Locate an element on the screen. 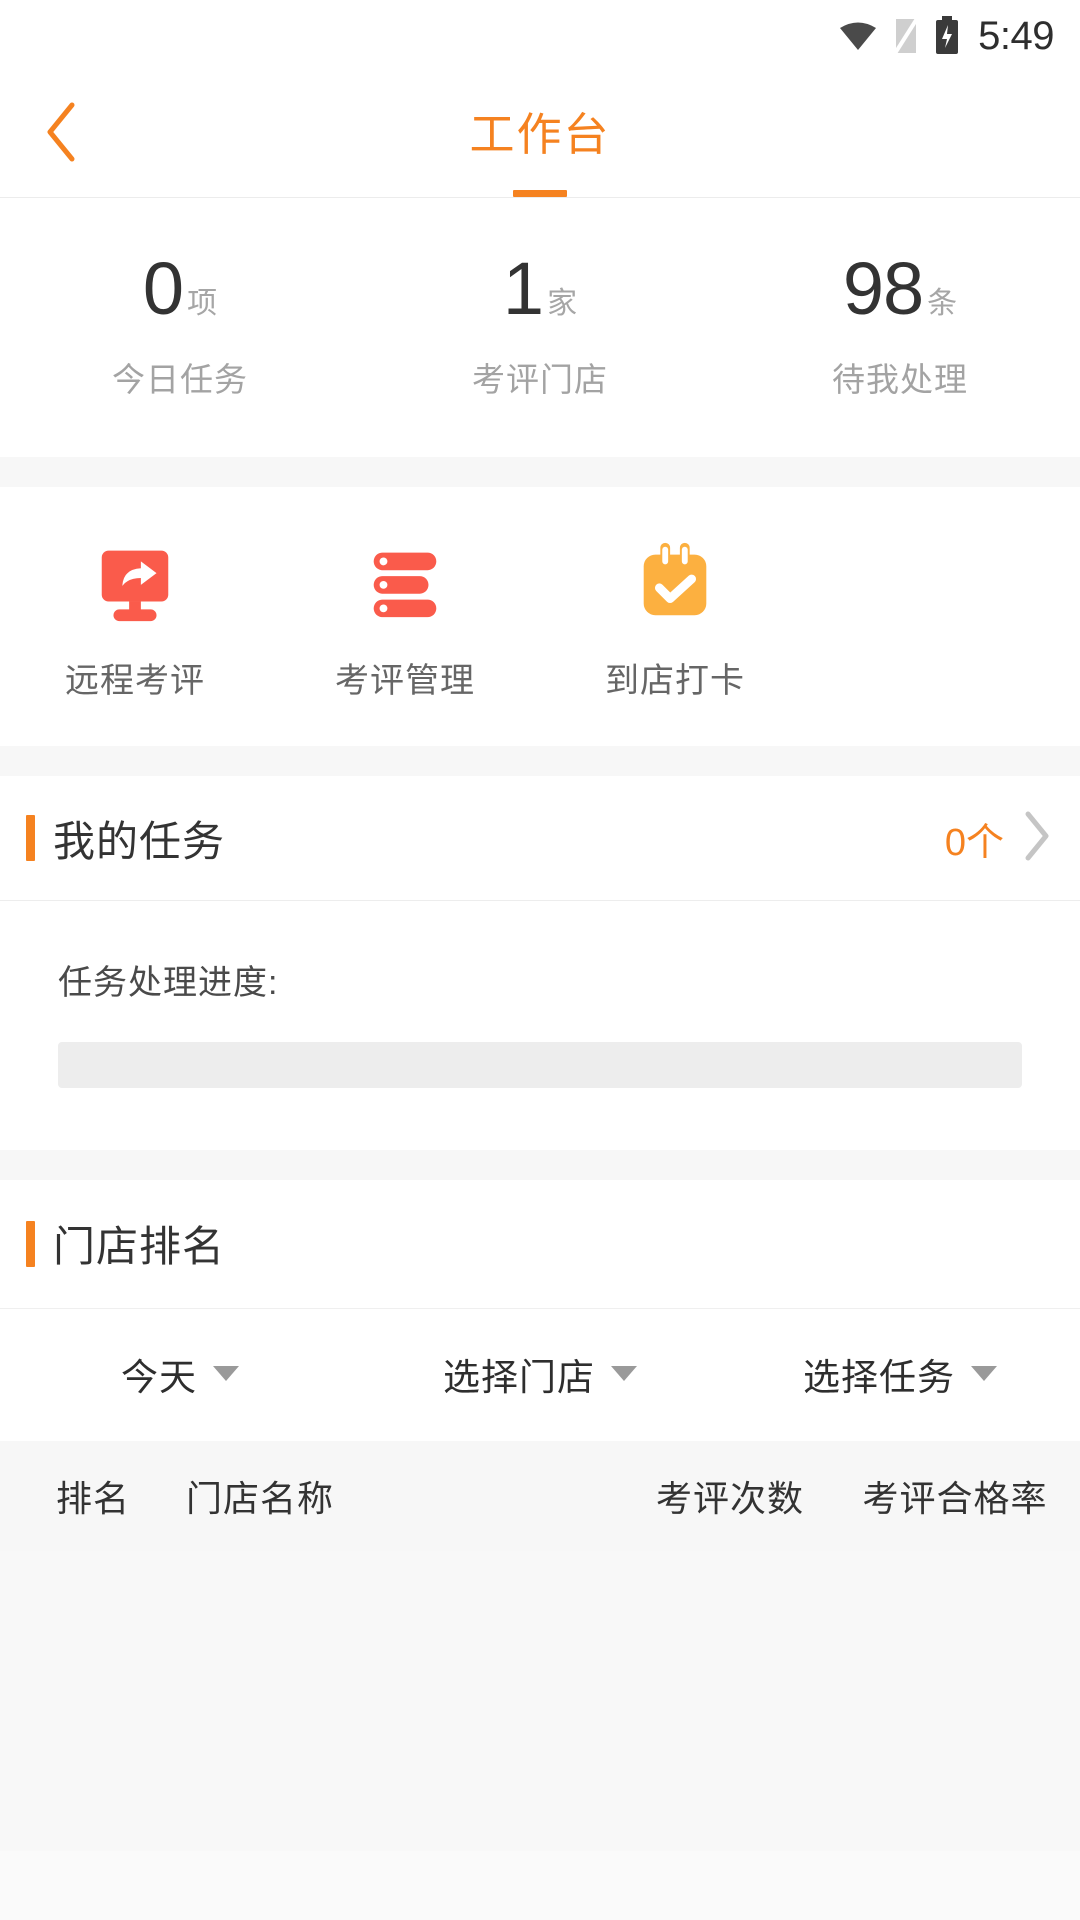  action-label: 考评管理 is located at coordinates (405, 680).